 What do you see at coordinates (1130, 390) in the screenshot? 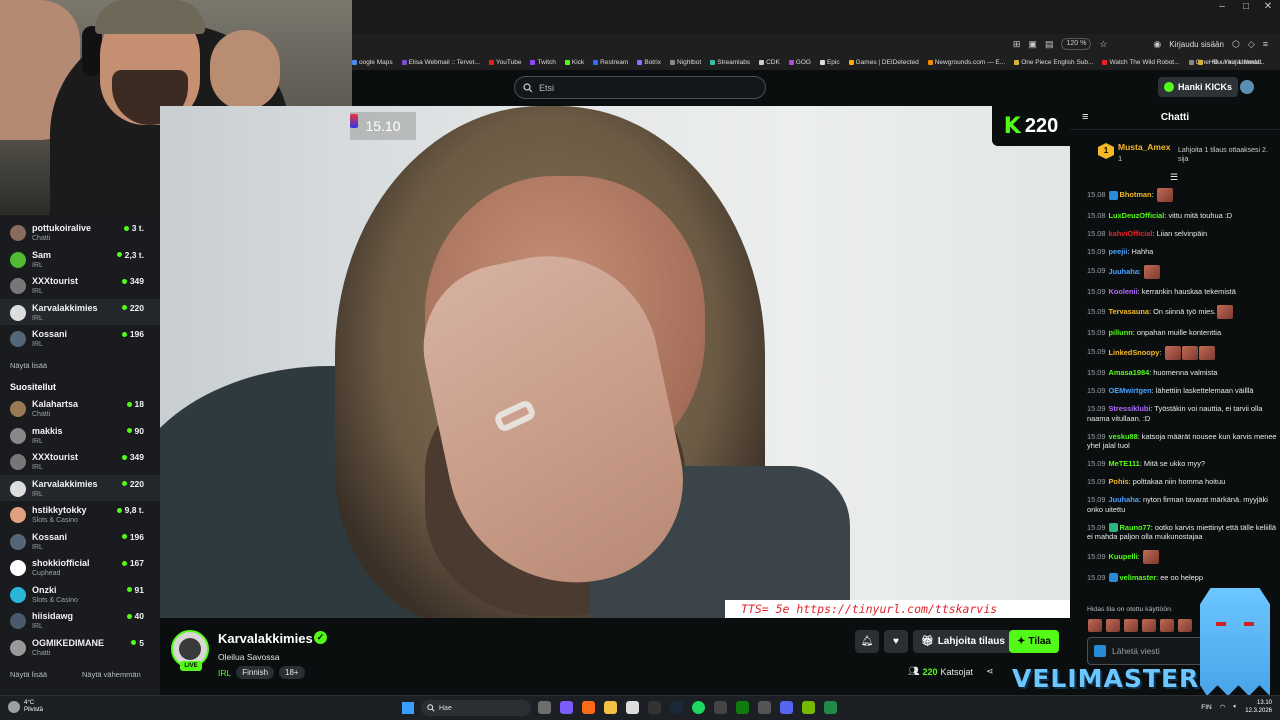
I see `message-username: OEMwirtgen` at bounding box center [1130, 390].